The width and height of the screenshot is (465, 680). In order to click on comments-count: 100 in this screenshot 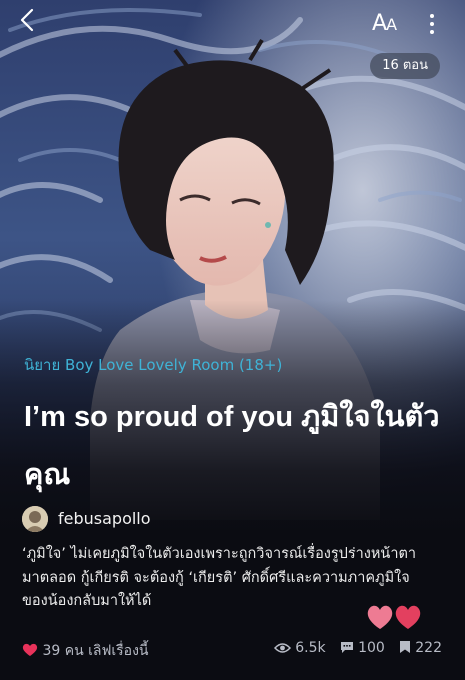, I will do `click(371, 648)`.